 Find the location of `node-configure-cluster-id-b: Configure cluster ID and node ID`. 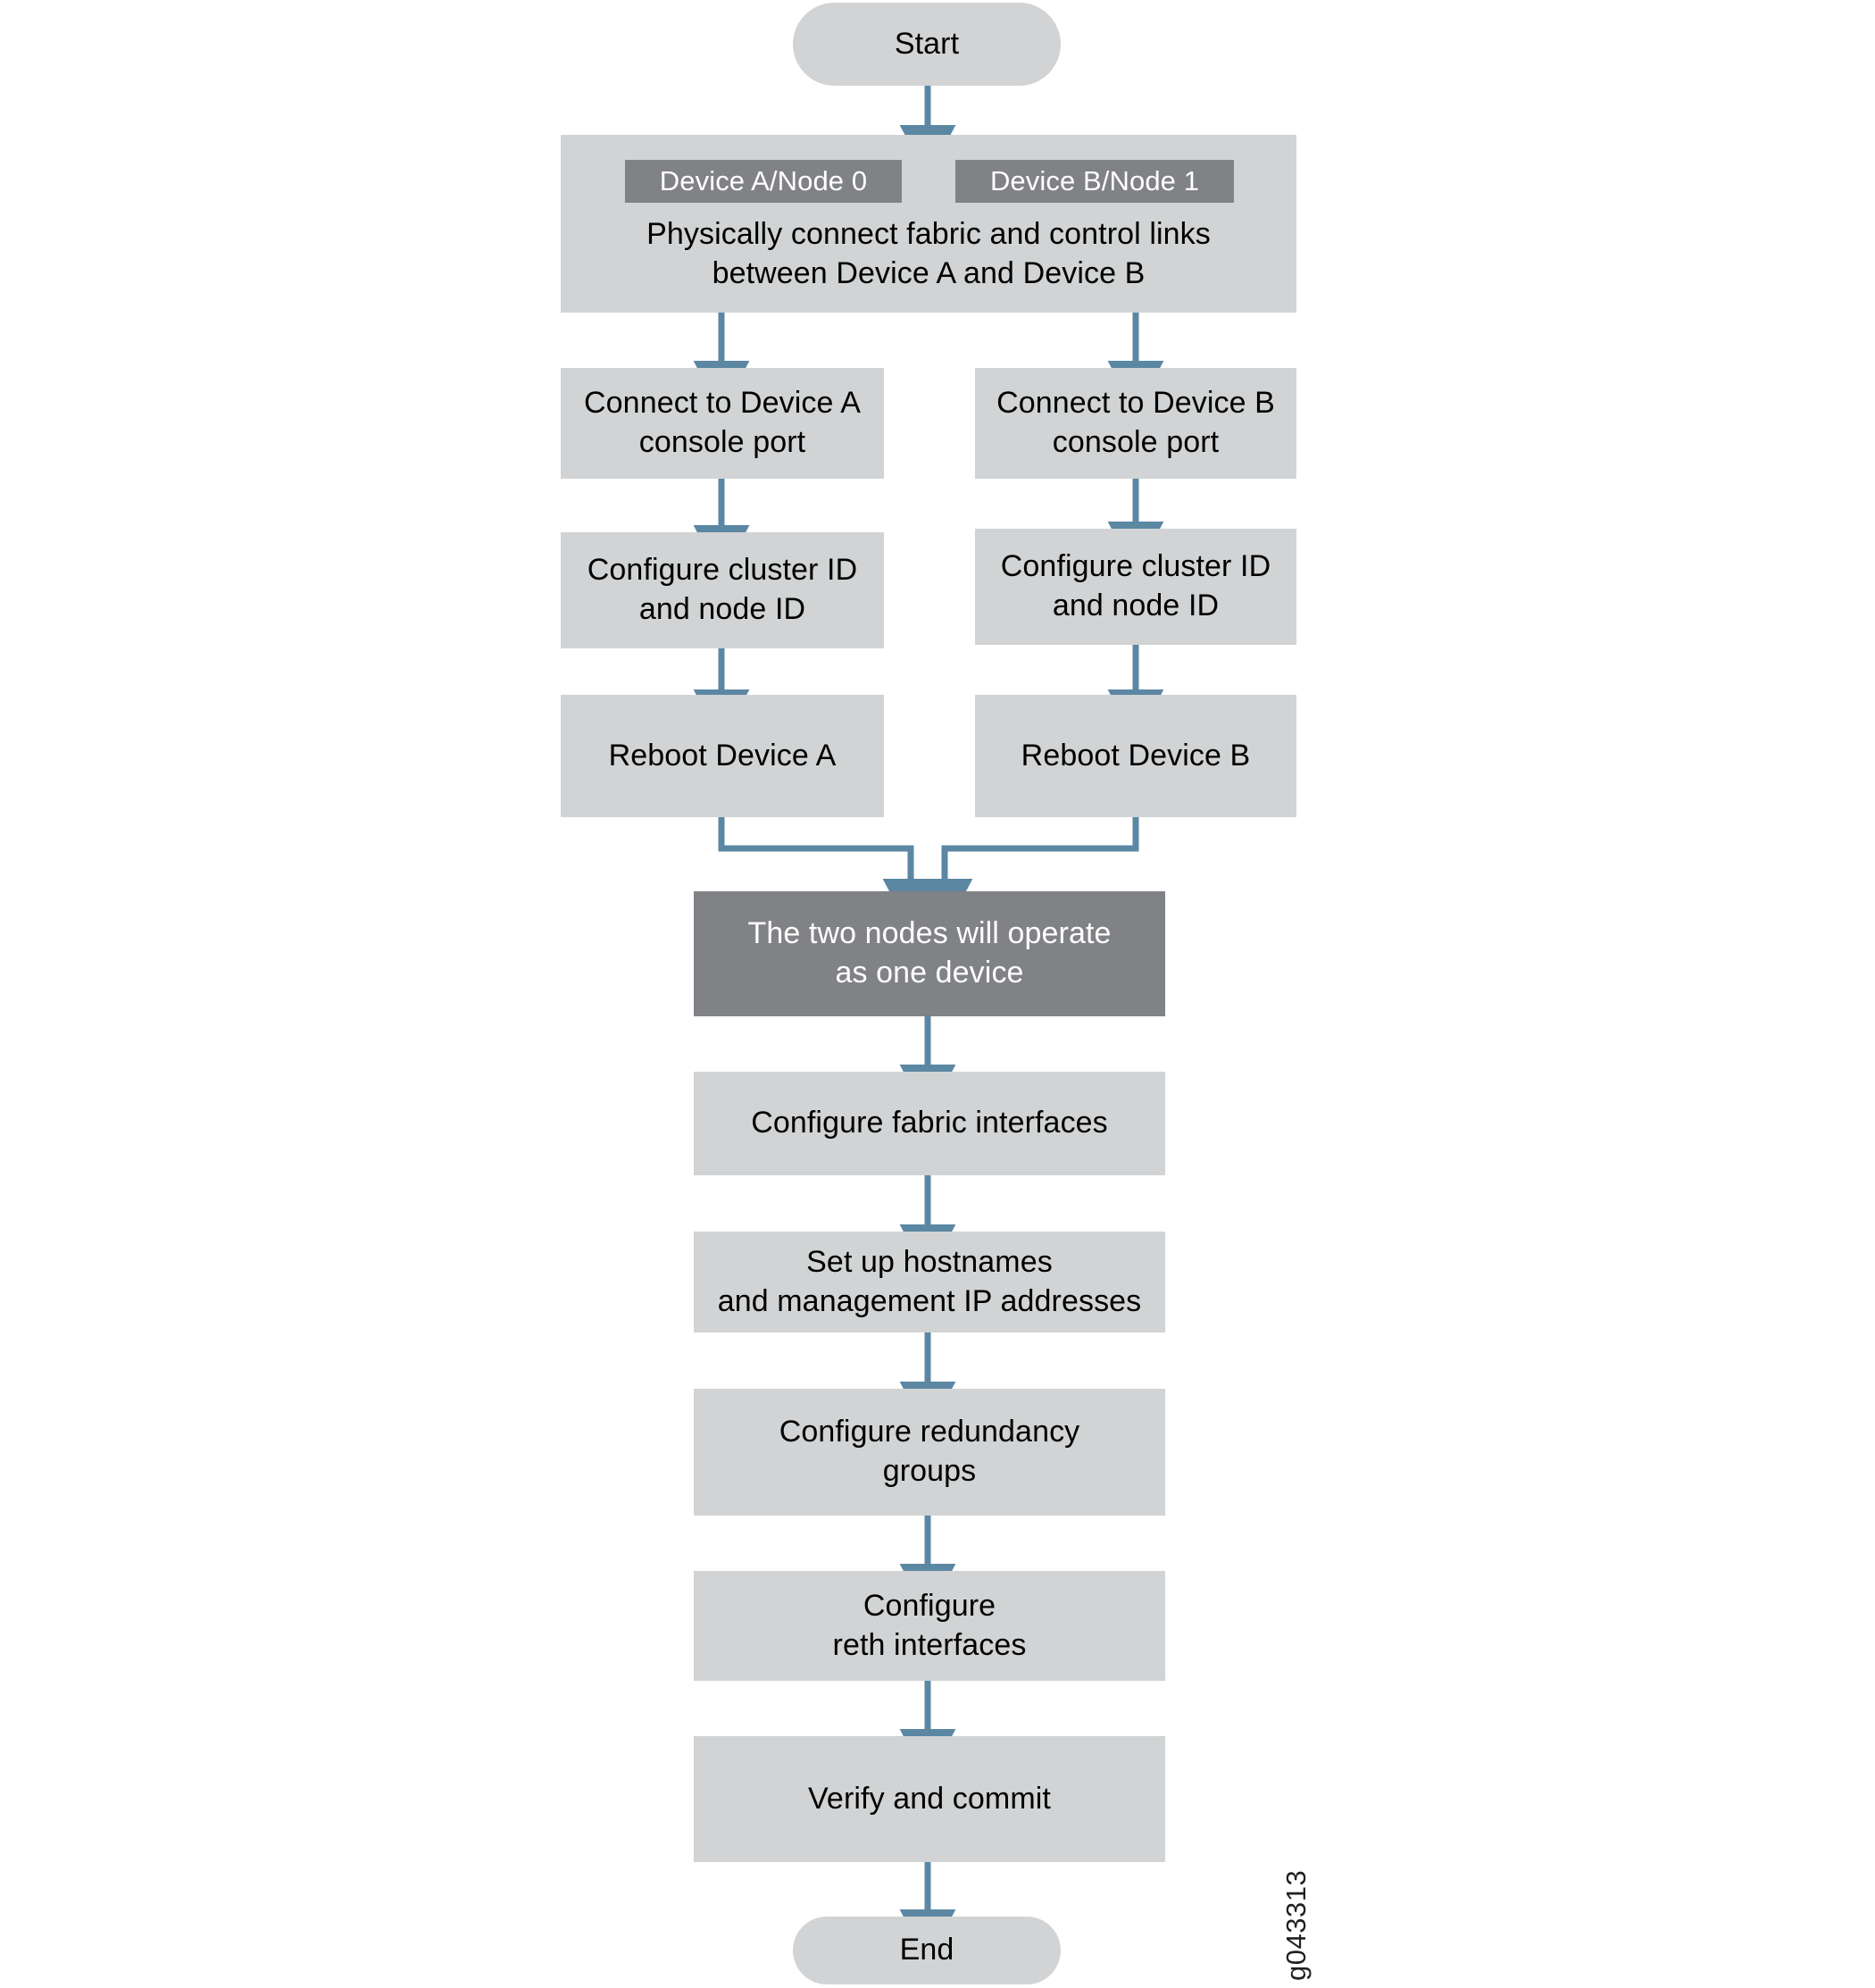

node-configure-cluster-id-b: Configure cluster ID and node ID is located at coordinates (1136, 587).